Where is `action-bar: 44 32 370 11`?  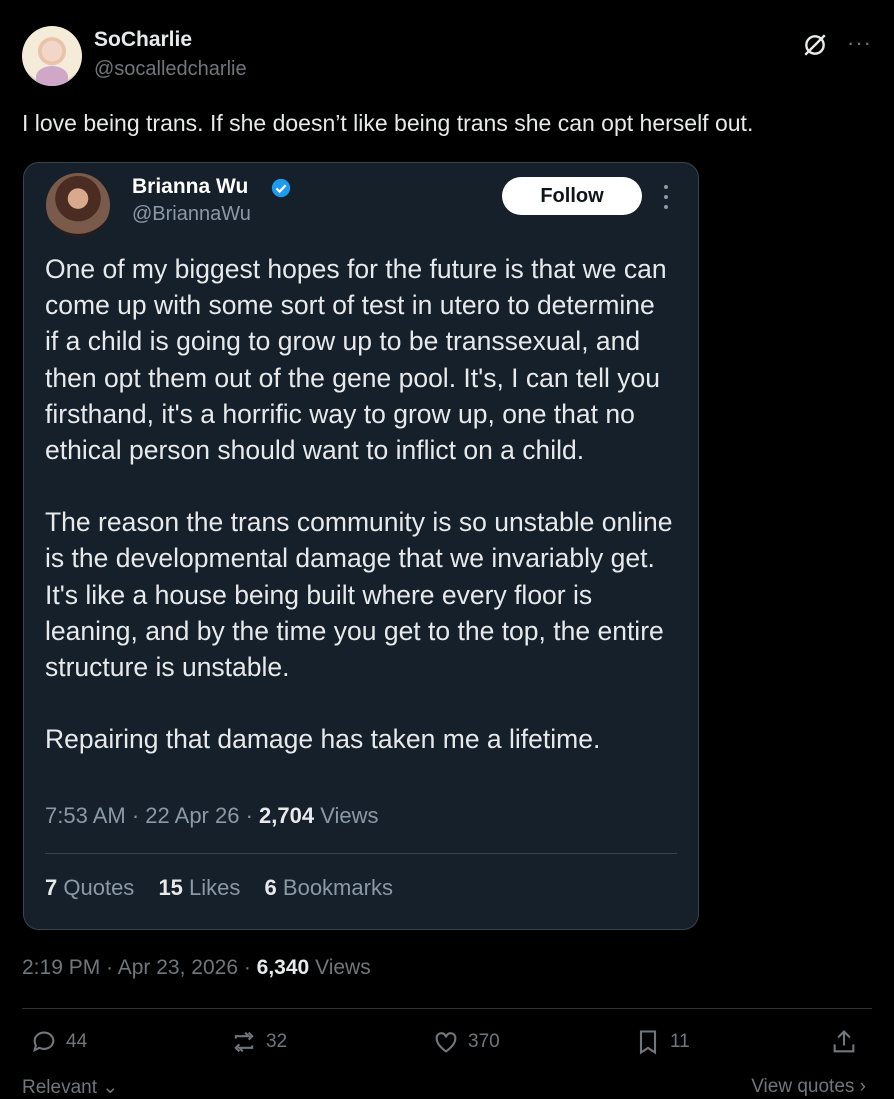 action-bar: 44 32 370 11 is located at coordinates (447, 1045).